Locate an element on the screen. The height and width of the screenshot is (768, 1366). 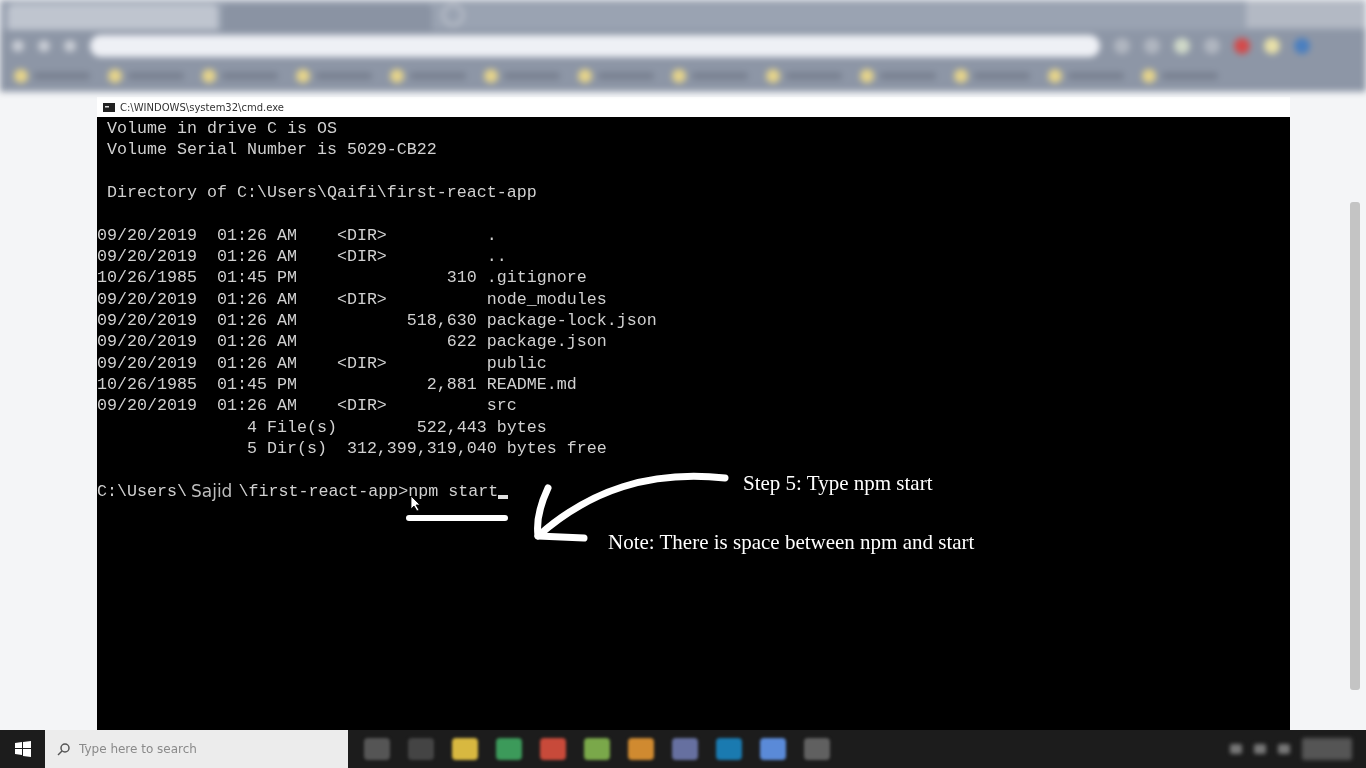
terminal-line: 09/20/2019 01:26 AM <DIR> src is located at coordinates (307, 406).